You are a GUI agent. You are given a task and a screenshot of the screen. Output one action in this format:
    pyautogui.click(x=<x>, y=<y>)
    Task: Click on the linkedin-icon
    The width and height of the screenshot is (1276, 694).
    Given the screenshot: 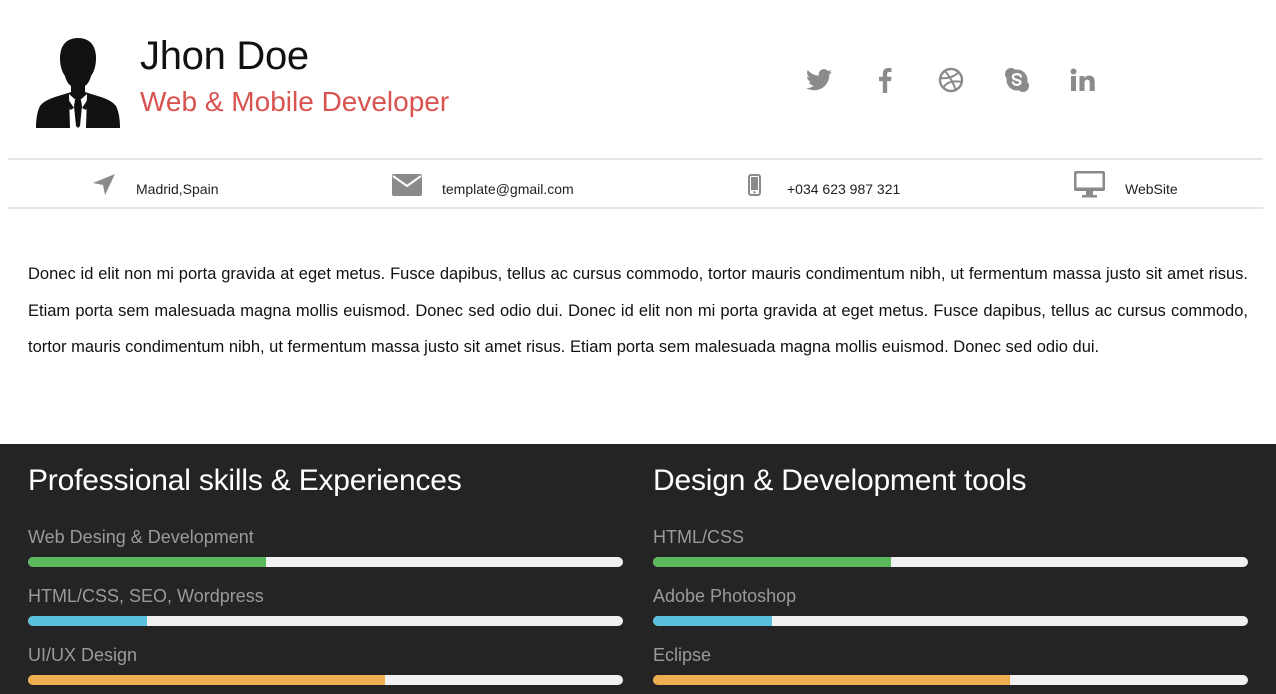 What is the action you would take?
    pyautogui.click(x=1082, y=79)
    